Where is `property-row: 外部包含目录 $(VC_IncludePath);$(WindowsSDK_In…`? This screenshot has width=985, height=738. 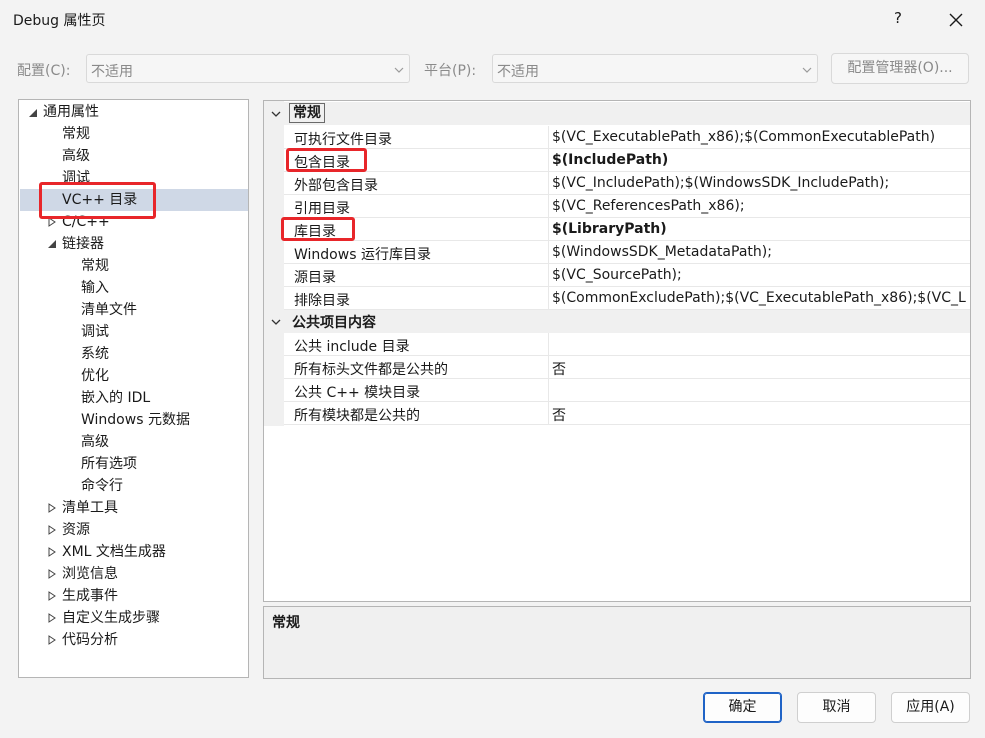 property-row: 外部包含目录 $(VC_IncludePath);$(WindowsSDK_In… is located at coordinates (627, 183).